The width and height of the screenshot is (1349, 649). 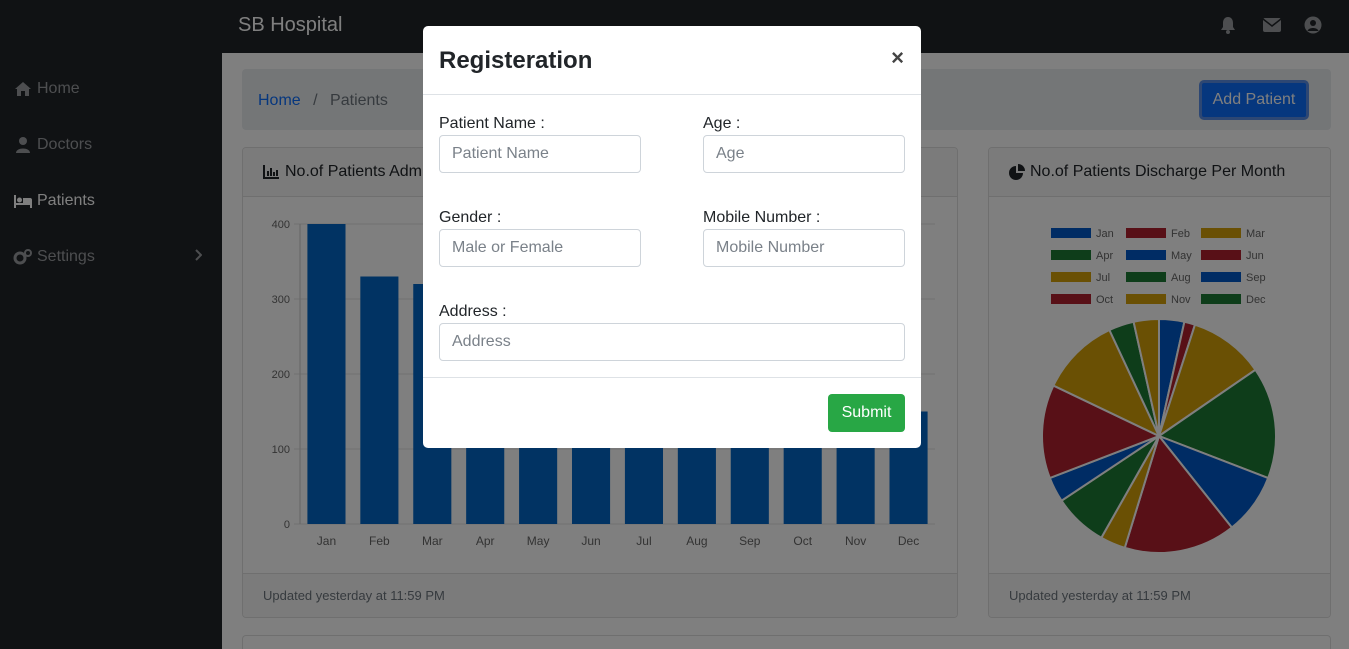 I want to click on modal-footer: Submit, so click(x=672, y=412).